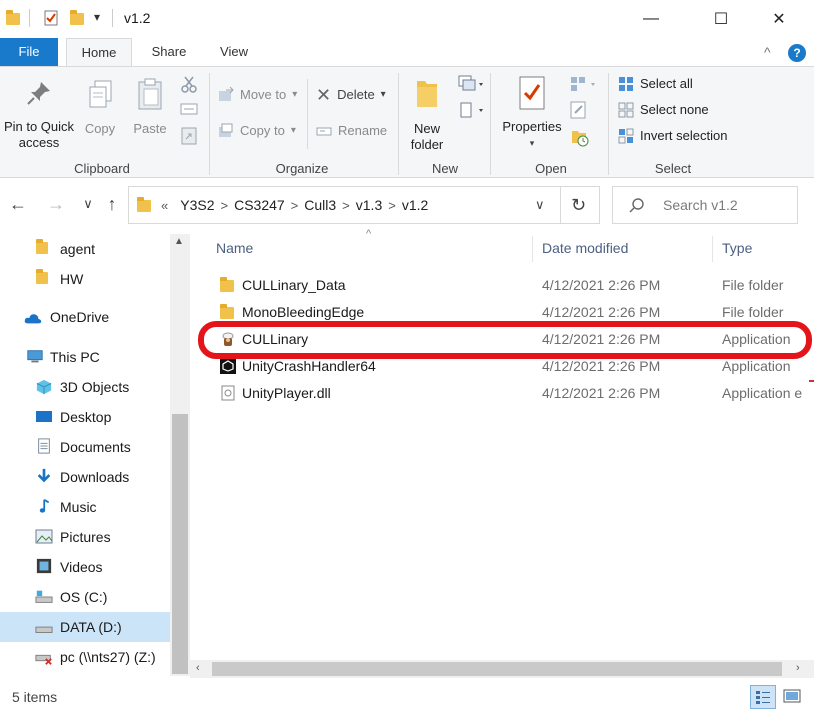 Image resolution: width=814 pixels, height=711 pixels. Describe the element at coordinates (56, 204) in the screenshot. I see `forward-button: →` at that location.